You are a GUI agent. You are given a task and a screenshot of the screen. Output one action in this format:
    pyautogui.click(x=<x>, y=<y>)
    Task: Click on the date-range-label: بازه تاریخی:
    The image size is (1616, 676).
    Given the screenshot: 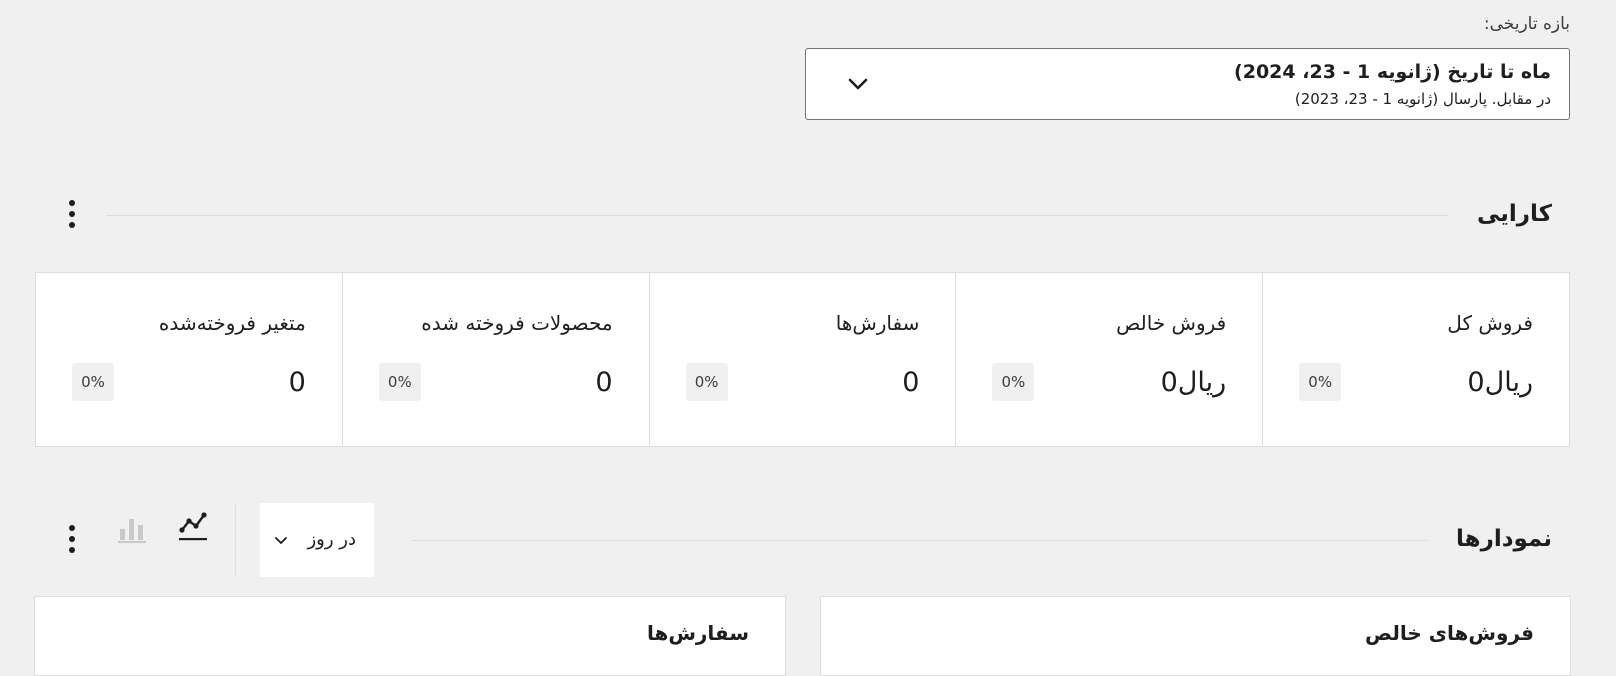 What is the action you would take?
    pyautogui.click(x=1526, y=24)
    